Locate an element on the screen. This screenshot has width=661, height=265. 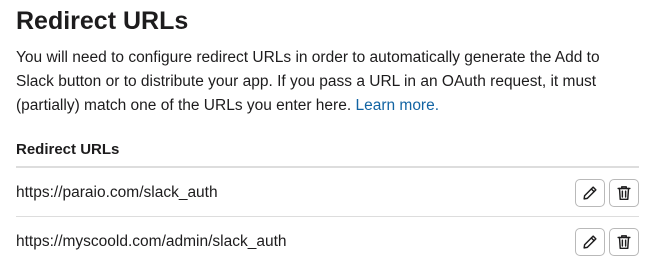
url-list-header: Redirect URLs is located at coordinates (327, 153).